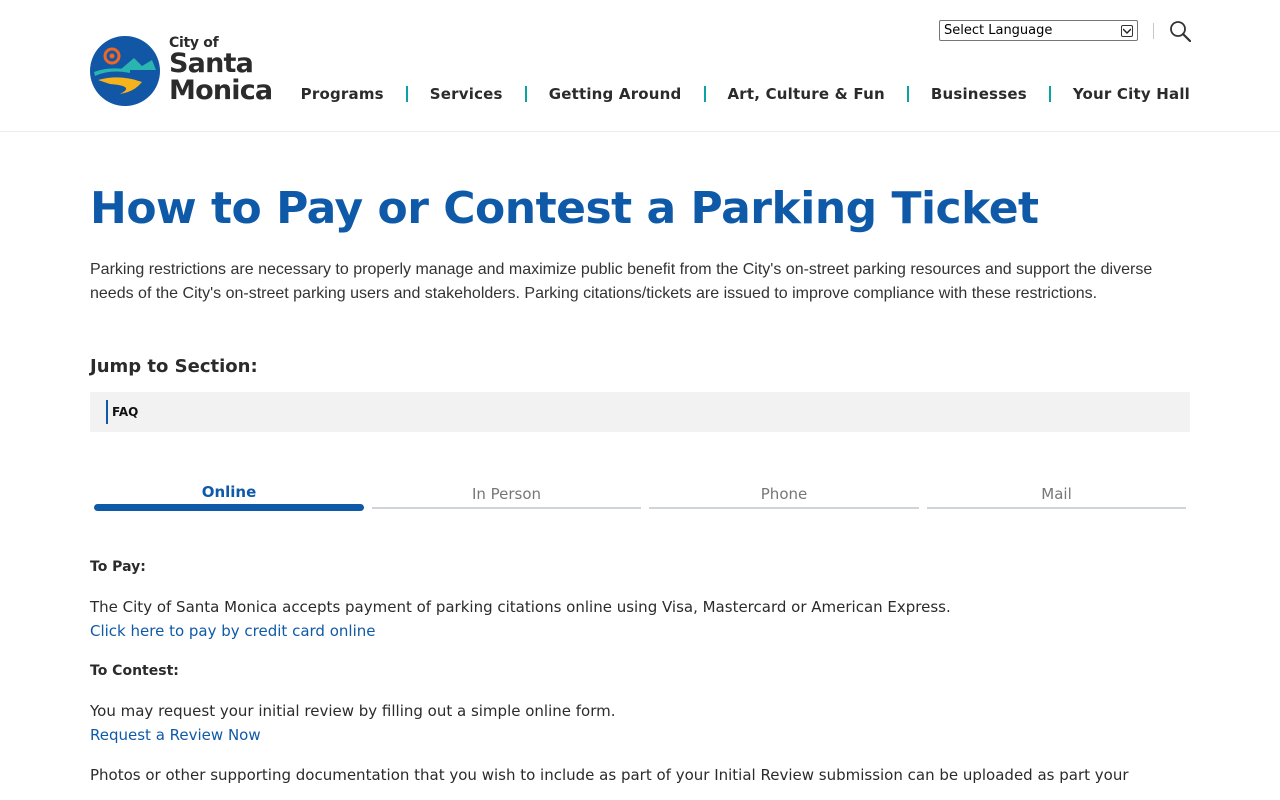 This screenshot has width=1280, height=800. Describe the element at coordinates (1131, 94) in the screenshot. I see `nav-your-city-hall: Your City Hall` at that location.